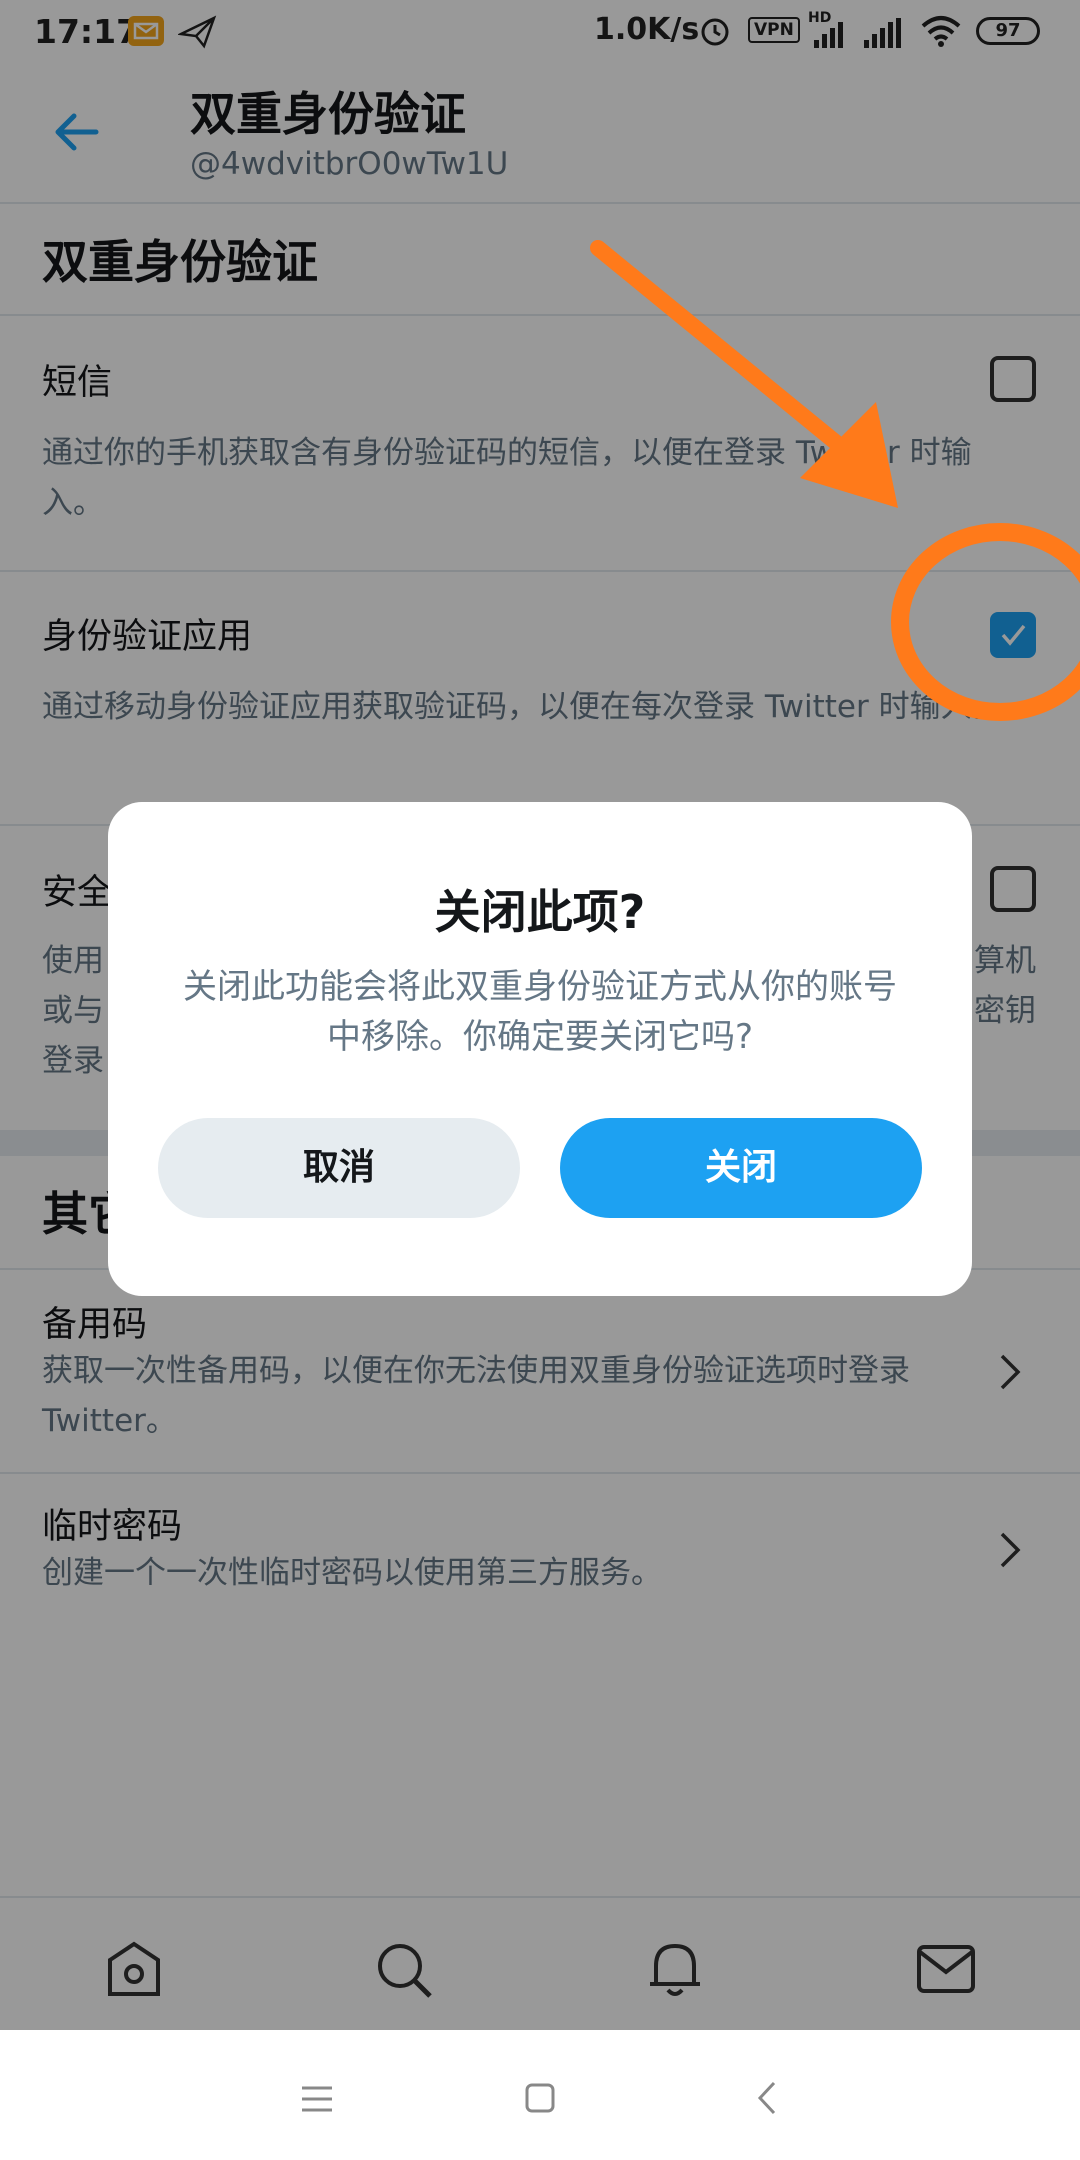 The image size is (1080, 2160). Describe the element at coordinates (540, 2100) in the screenshot. I see `home-nav-icon` at that location.